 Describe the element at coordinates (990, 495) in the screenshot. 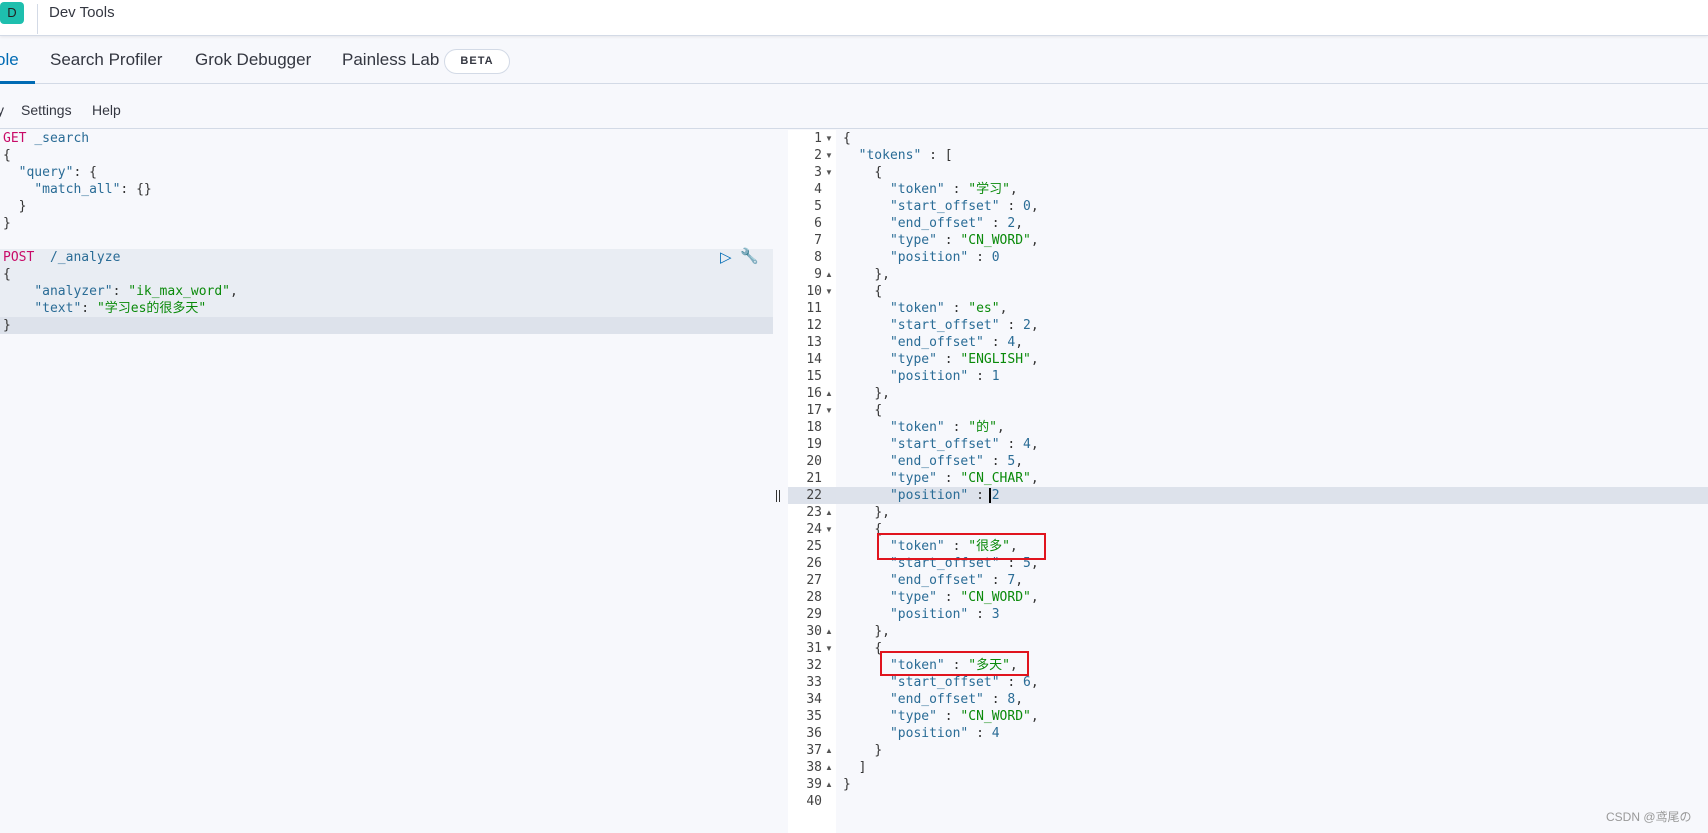

I see `text-cursor` at that location.